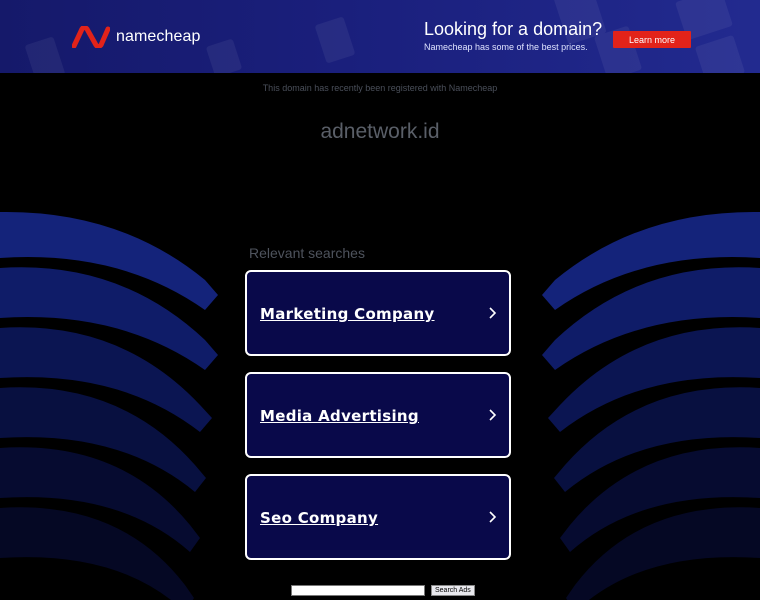 This screenshot has height=600, width=760. Describe the element at coordinates (453, 590) in the screenshot. I see `search-ads-button: Search Ads` at that location.